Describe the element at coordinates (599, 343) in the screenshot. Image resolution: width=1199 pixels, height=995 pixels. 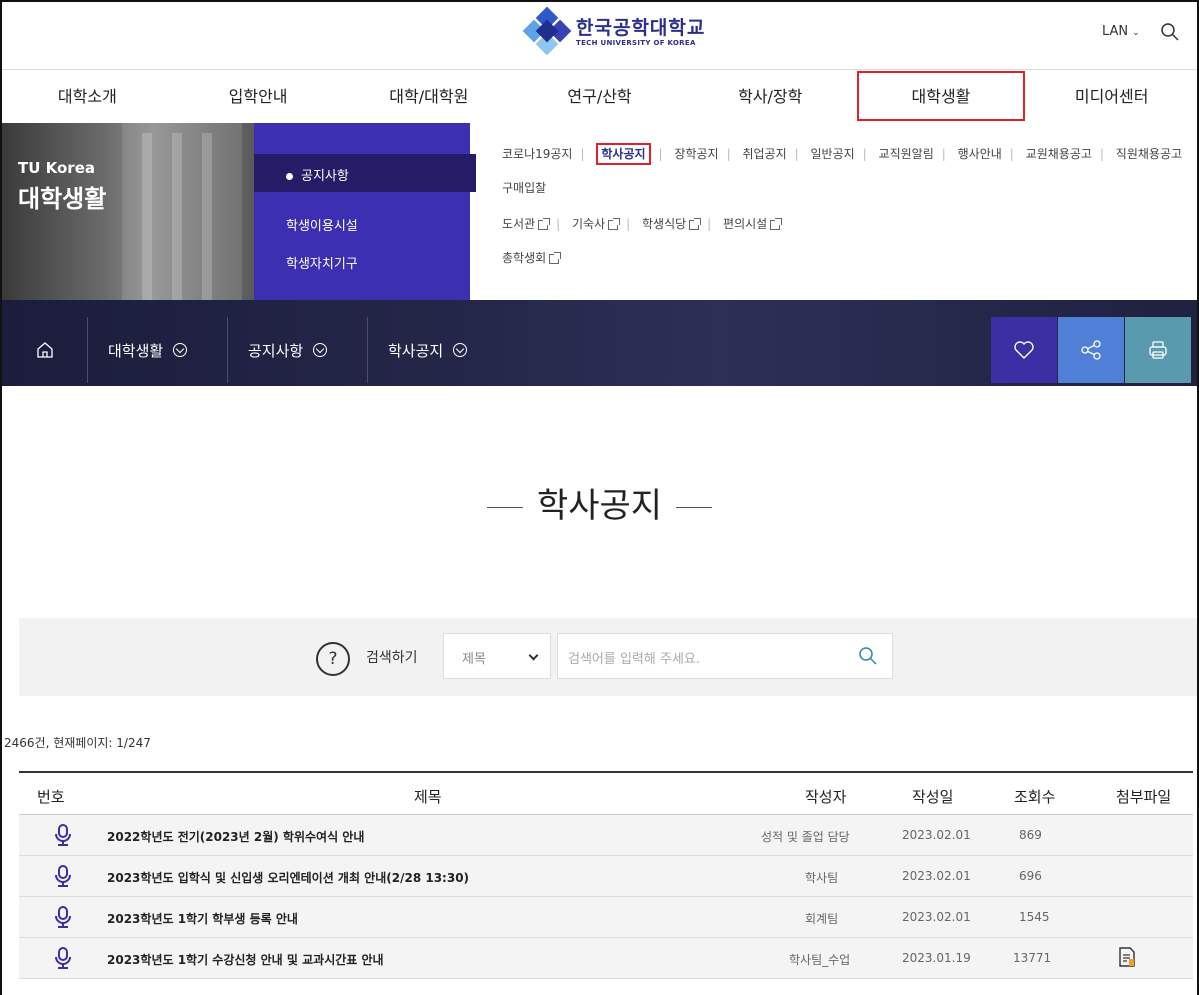
I see `breadcrumb-bar: 대학생활 공지사항 학사공지` at that location.